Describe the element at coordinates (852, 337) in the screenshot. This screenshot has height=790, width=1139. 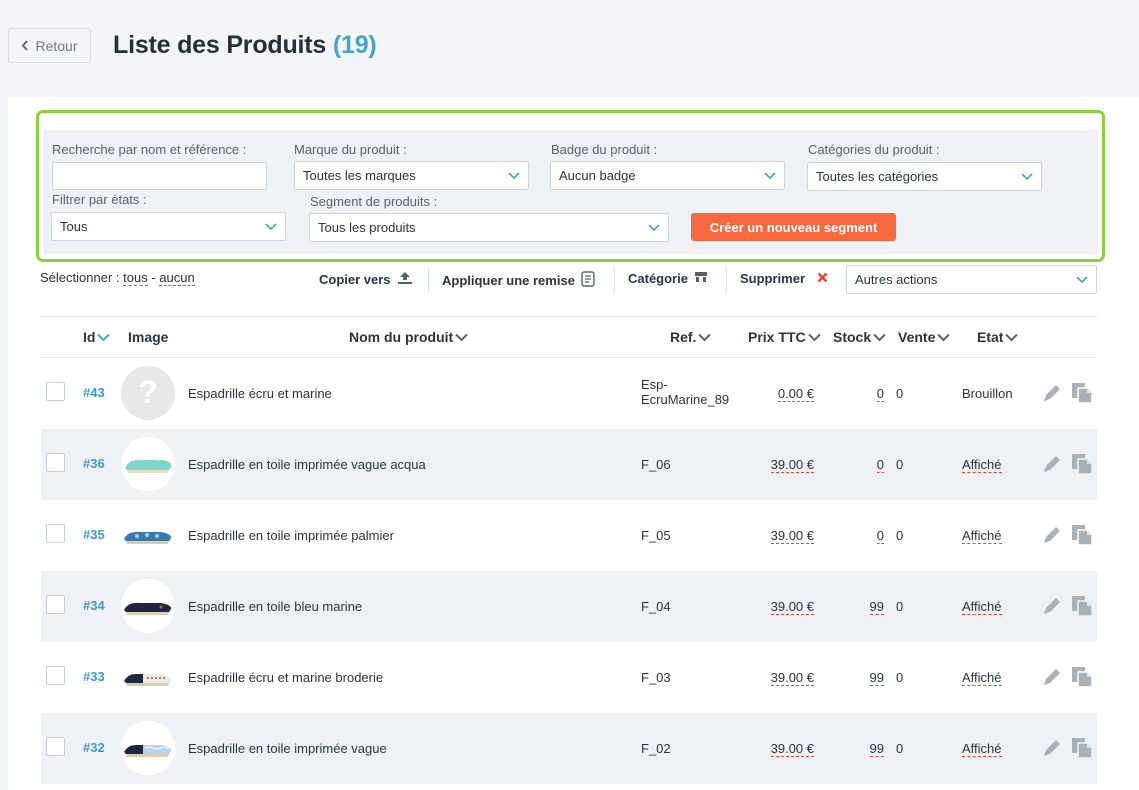
I see `col-stock-label: Stock` at that location.